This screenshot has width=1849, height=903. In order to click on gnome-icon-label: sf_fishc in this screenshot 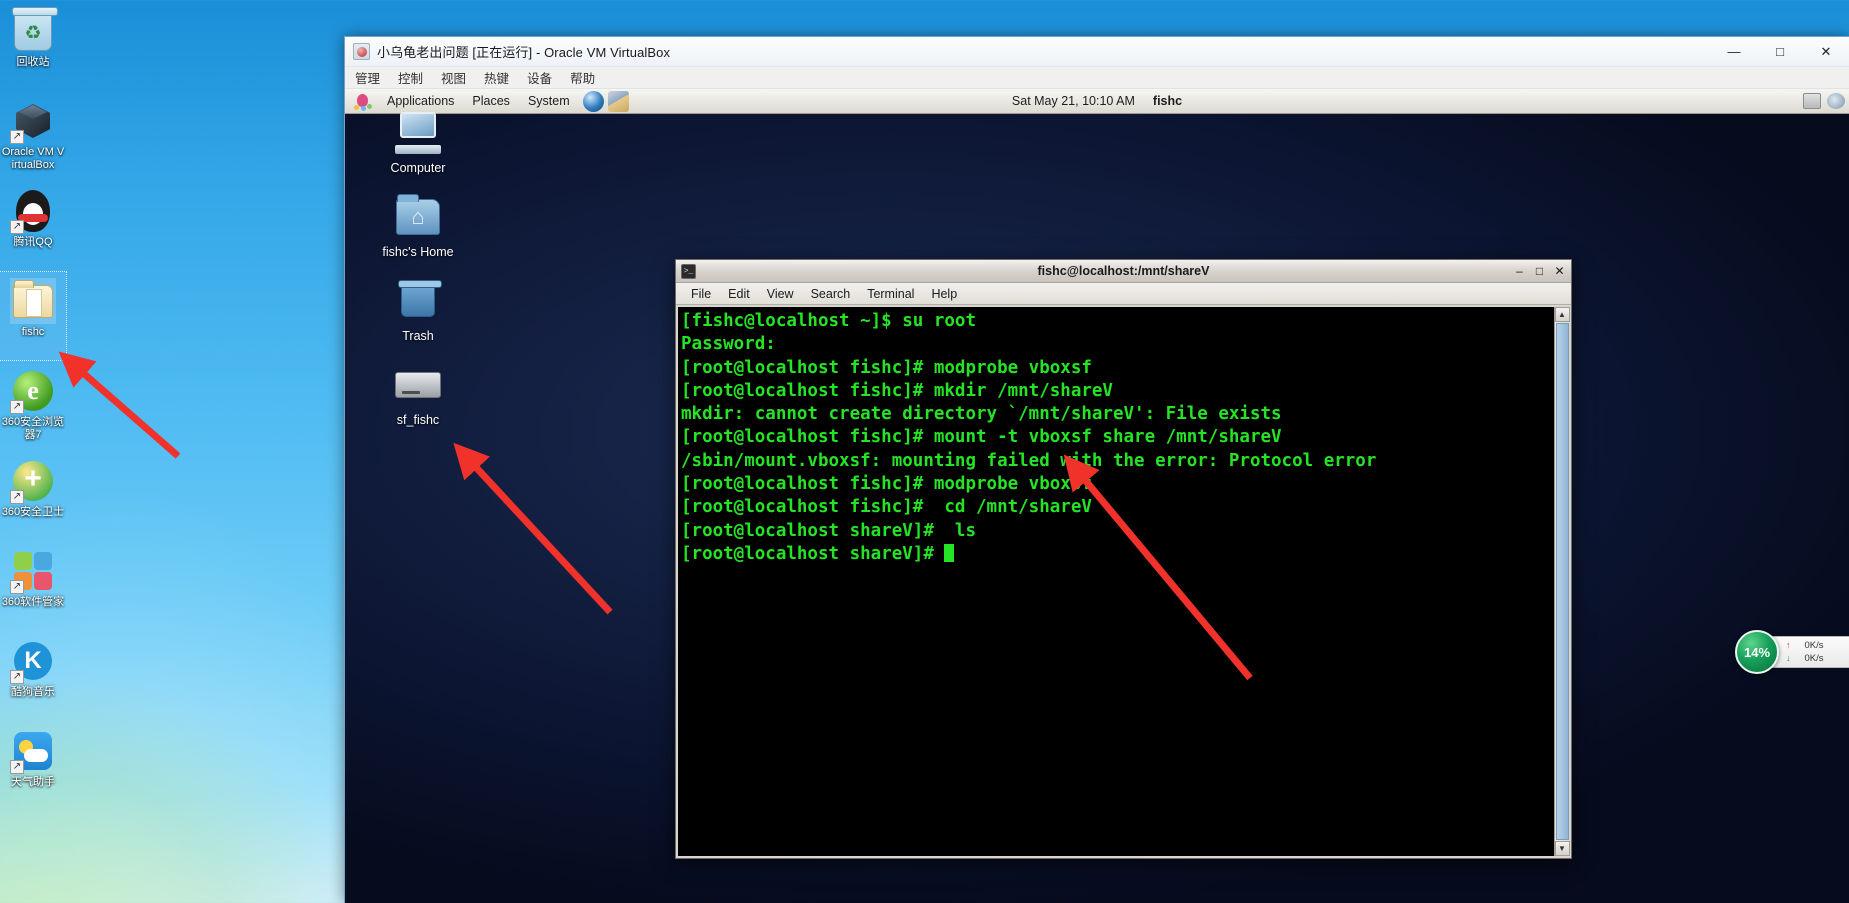, I will do `click(418, 420)`.